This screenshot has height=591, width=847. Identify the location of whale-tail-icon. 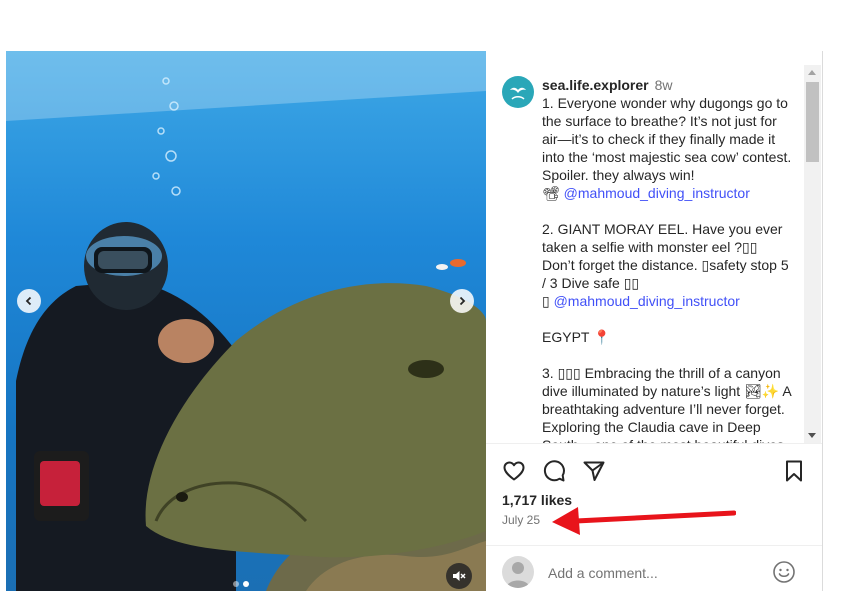
(518, 93).